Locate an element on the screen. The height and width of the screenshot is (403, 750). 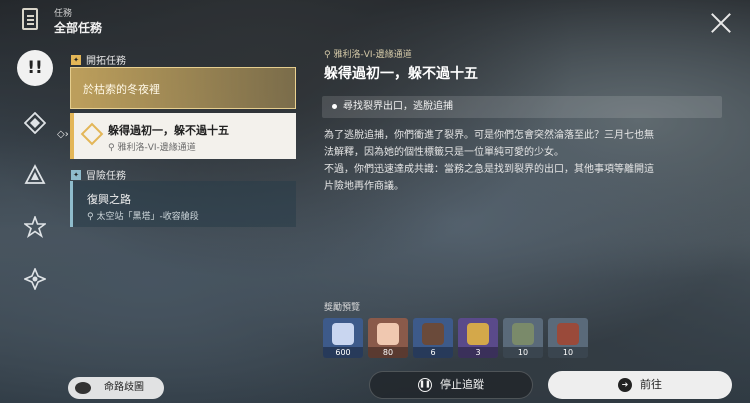
quest-title: 復興之路 is located at coordinates (109, 199).